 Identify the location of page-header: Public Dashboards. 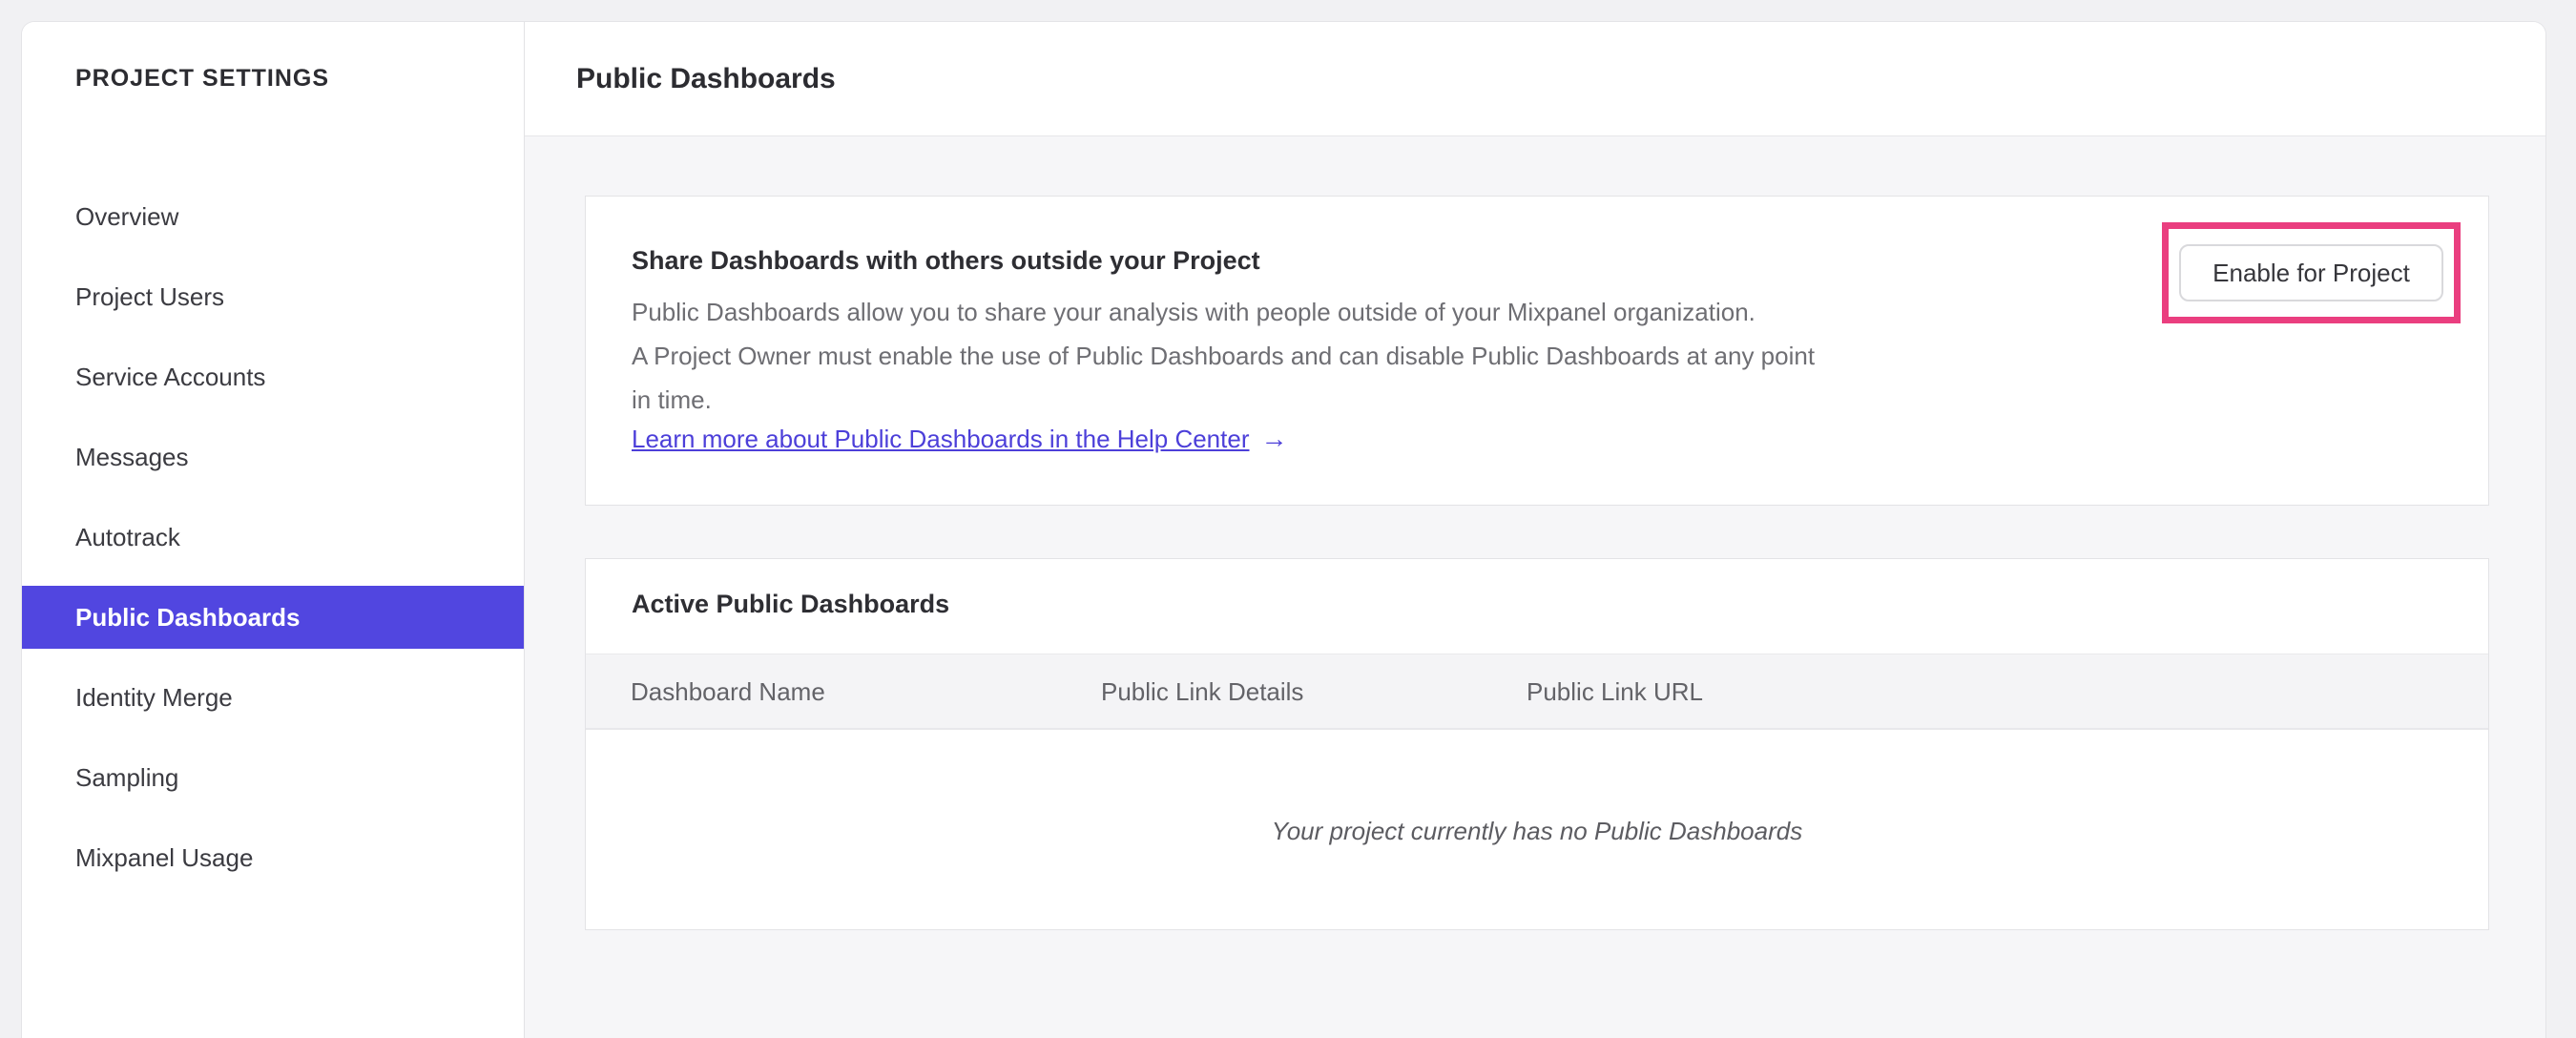
(1535, 79).